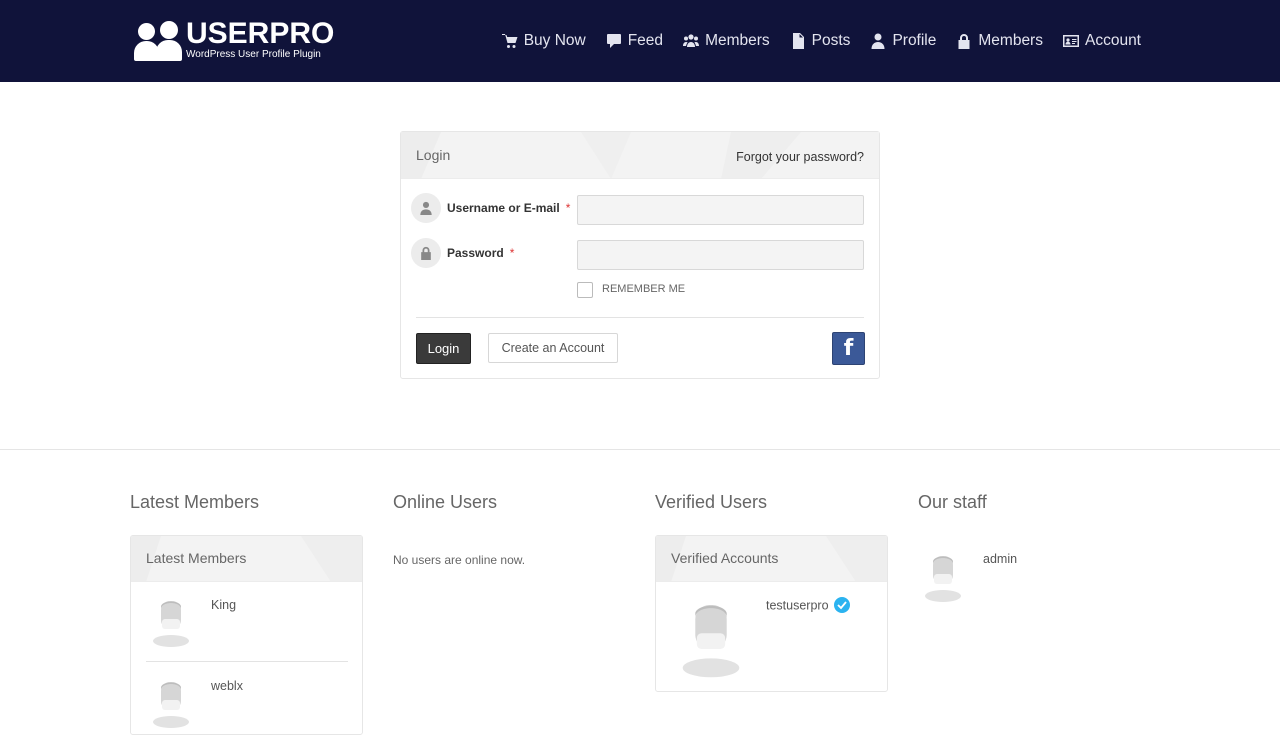 Image resolution: width=1280 pixels, height=735 pixels. I want to click on nav-item-label: Buy Now, so click(554, 40).